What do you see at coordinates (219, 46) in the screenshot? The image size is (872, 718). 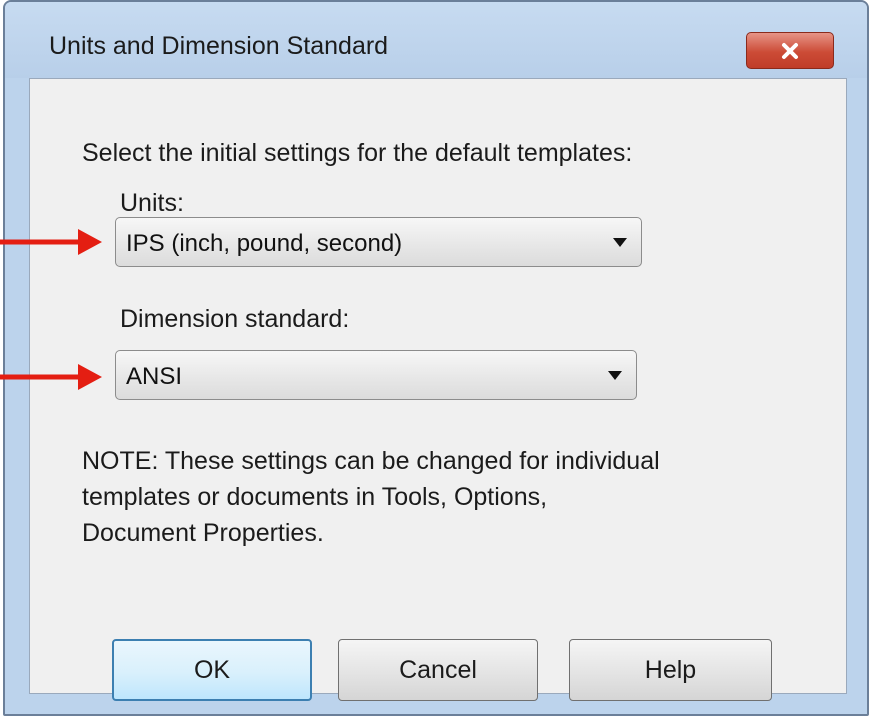 I see `window-title: Units and Dimension Standard` at bounding box center [219, 46].